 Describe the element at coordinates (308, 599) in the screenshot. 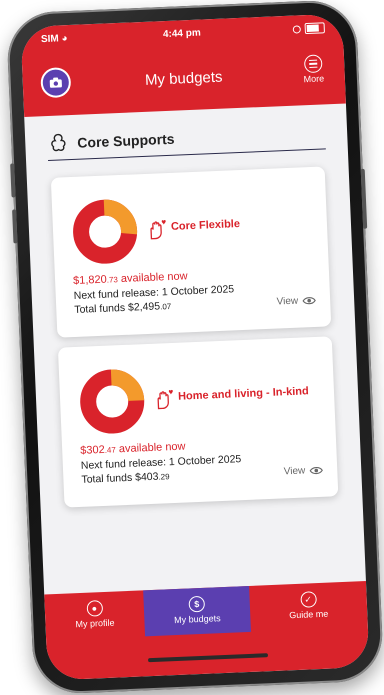

I see `checklist-icon: ✓` at that location.